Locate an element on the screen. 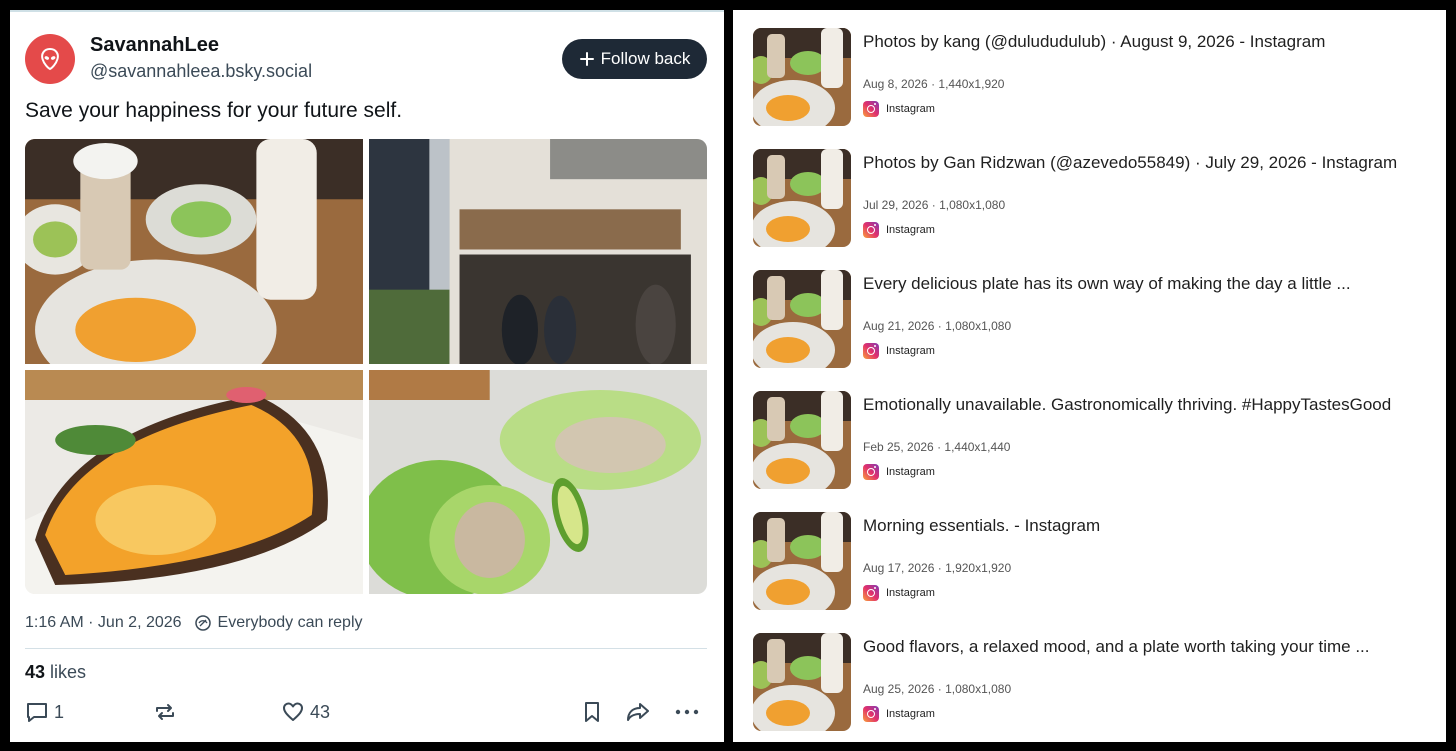  reply-button: 1 is located at coordinates (44, 712).